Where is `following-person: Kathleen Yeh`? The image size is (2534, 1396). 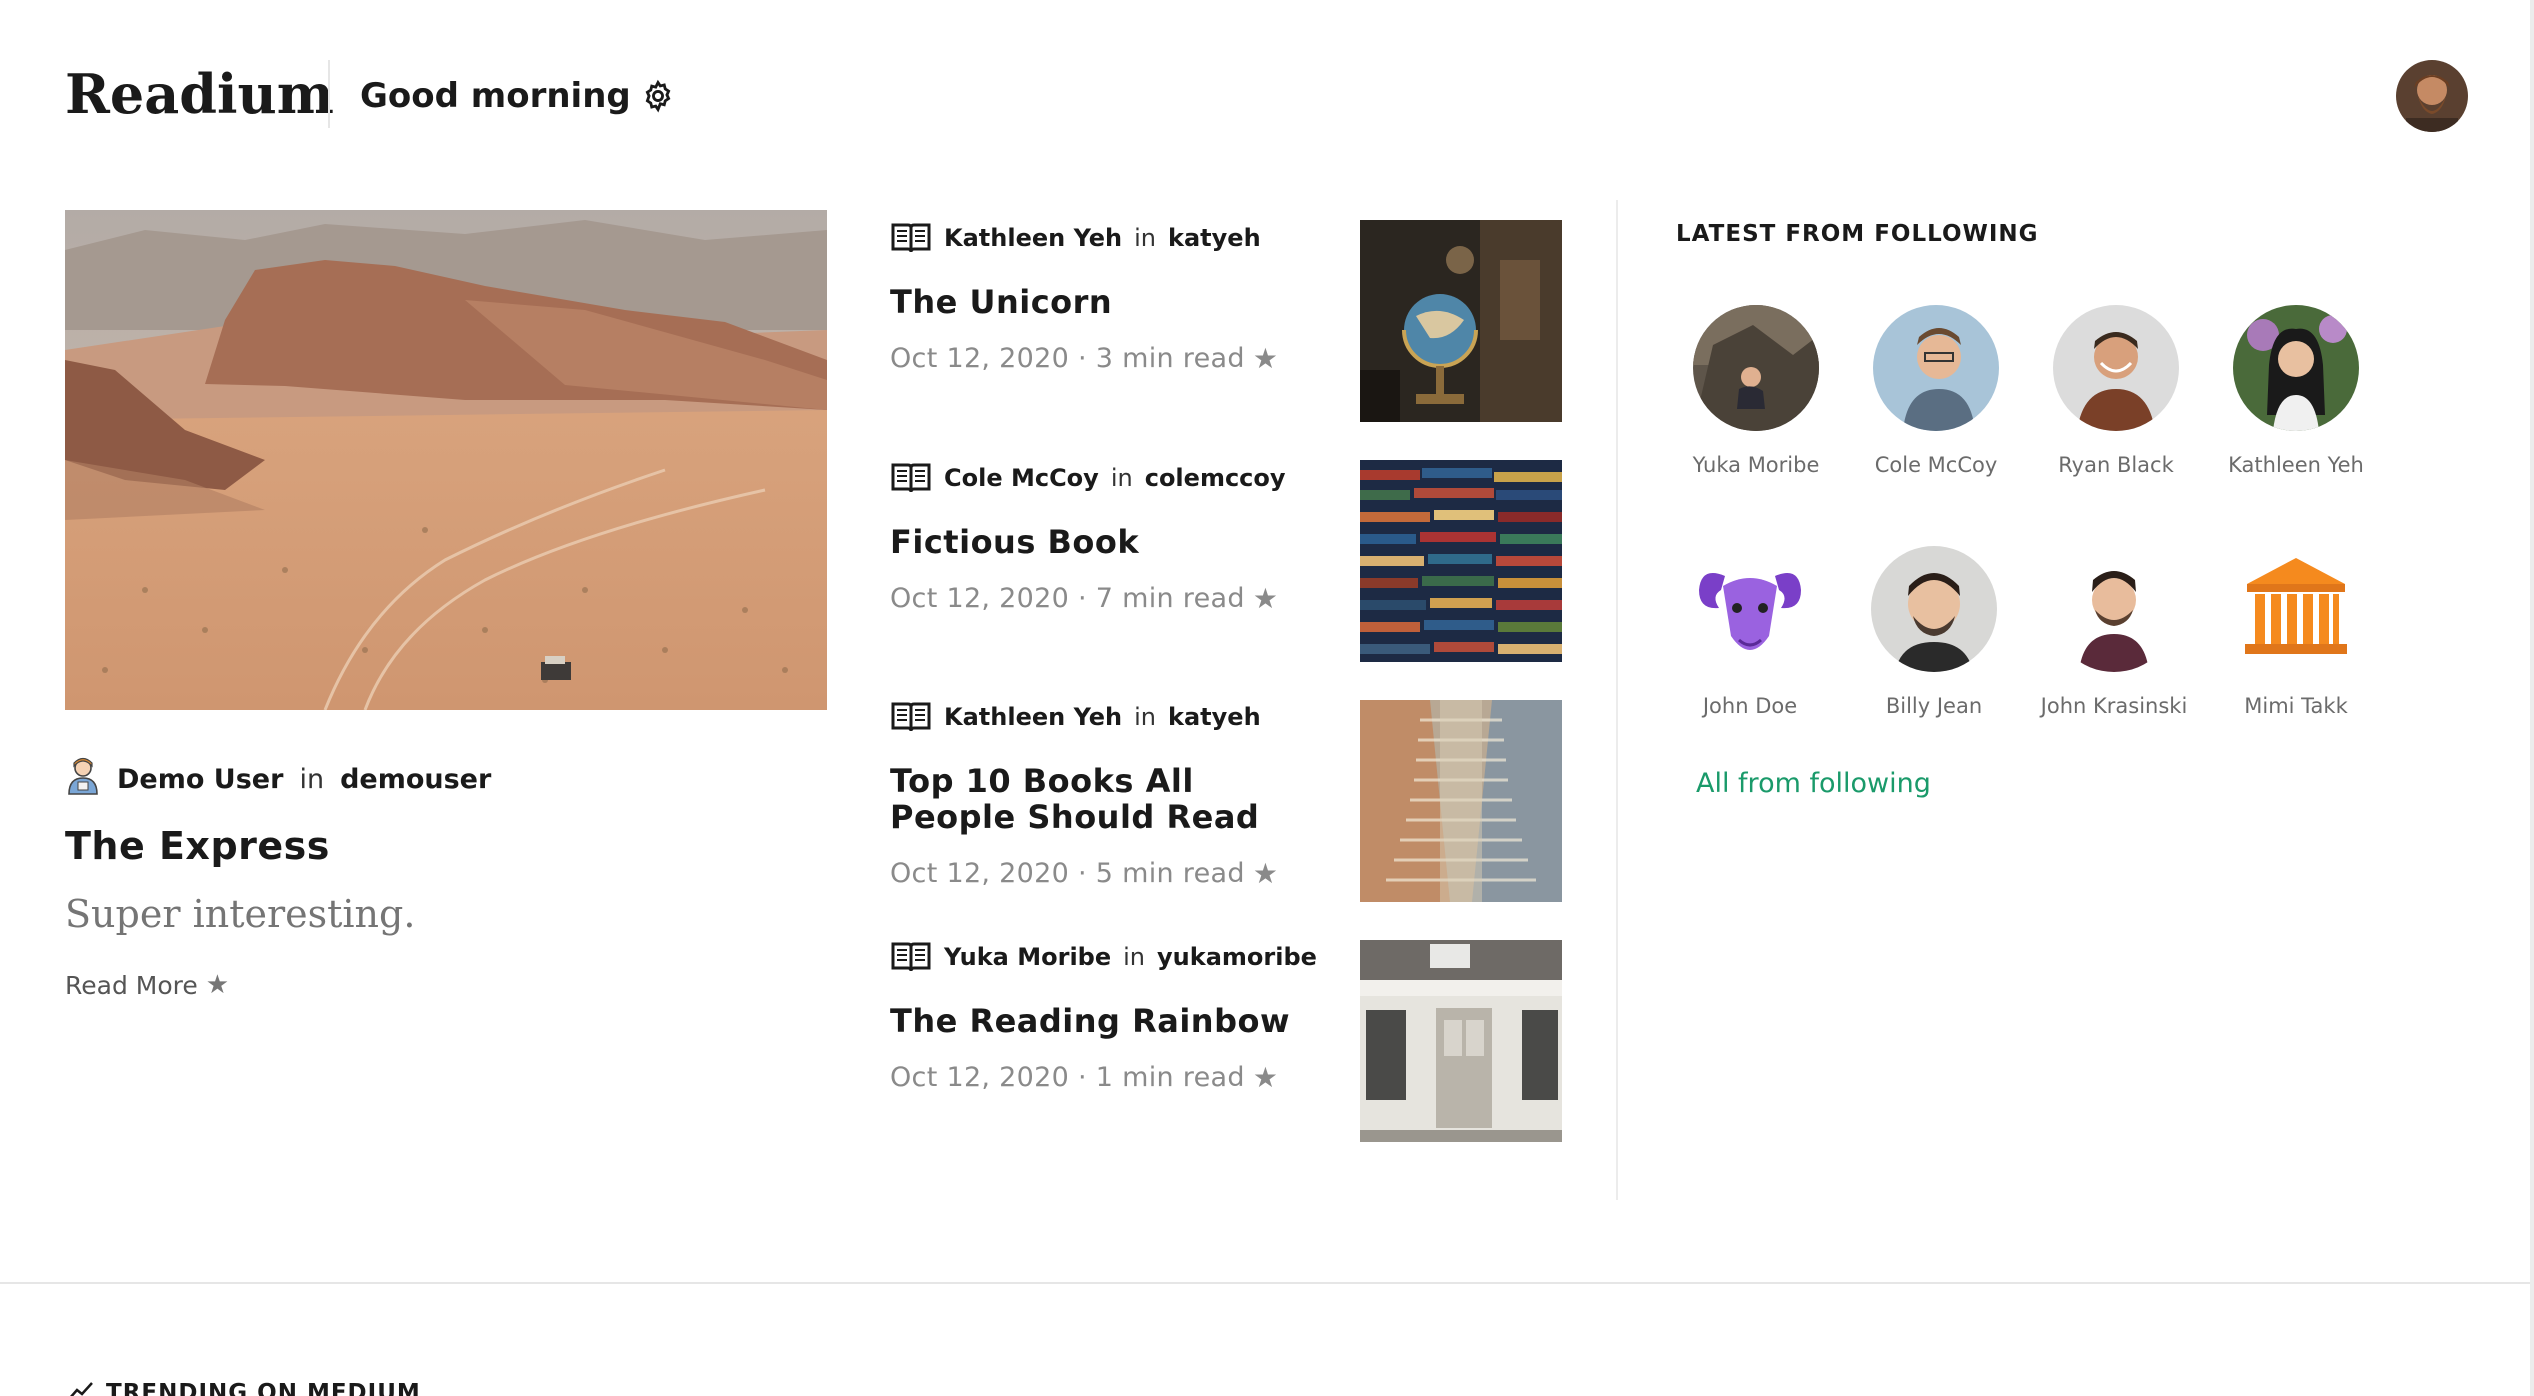 following-person: Kathleen Yeh is located at coordinates (2296, 391).